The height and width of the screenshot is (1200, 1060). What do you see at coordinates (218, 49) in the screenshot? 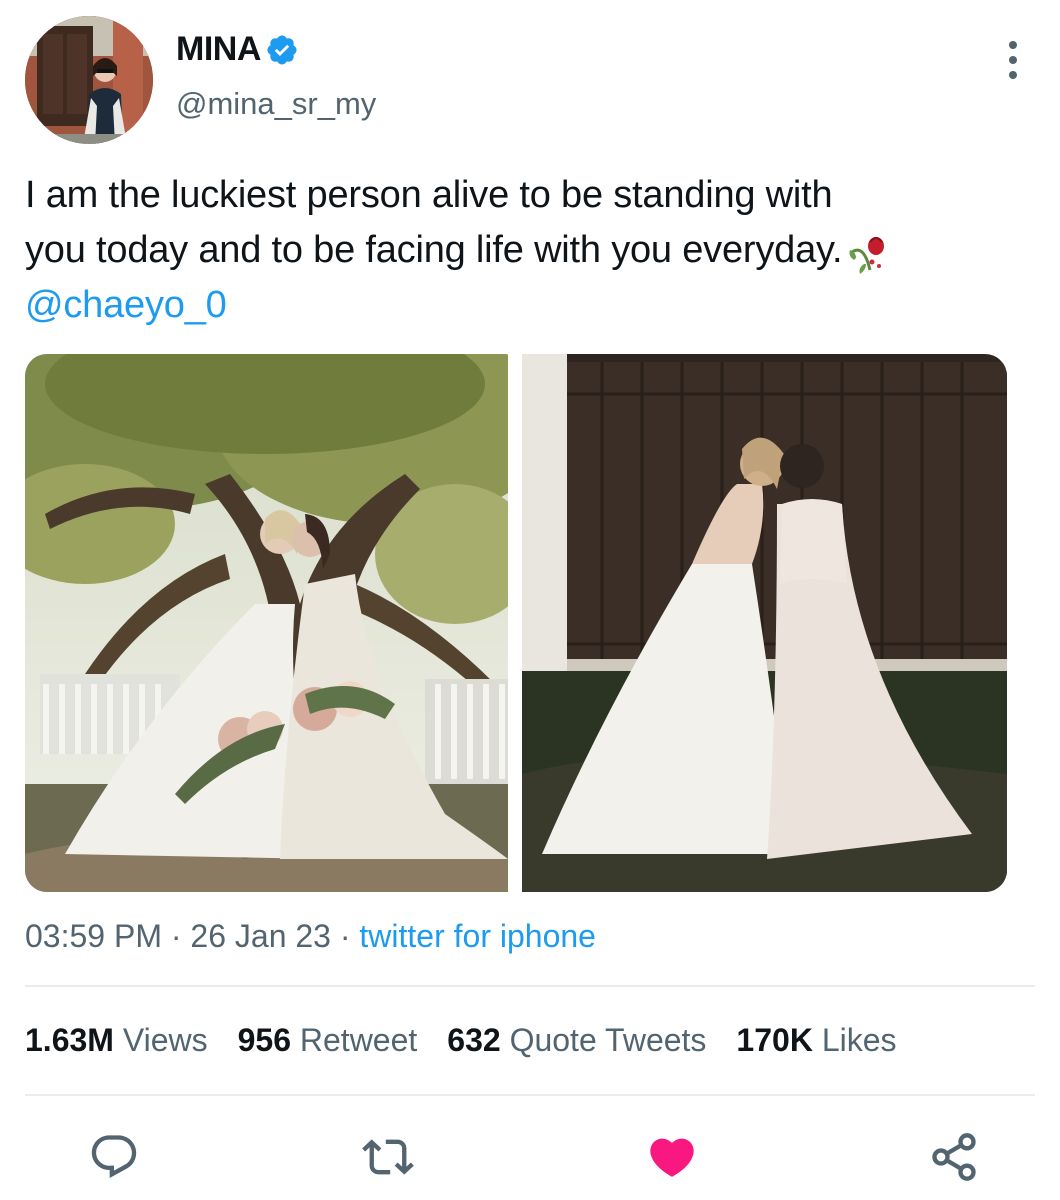
I see `display-name: MINA` at bounding box center [218, 49].